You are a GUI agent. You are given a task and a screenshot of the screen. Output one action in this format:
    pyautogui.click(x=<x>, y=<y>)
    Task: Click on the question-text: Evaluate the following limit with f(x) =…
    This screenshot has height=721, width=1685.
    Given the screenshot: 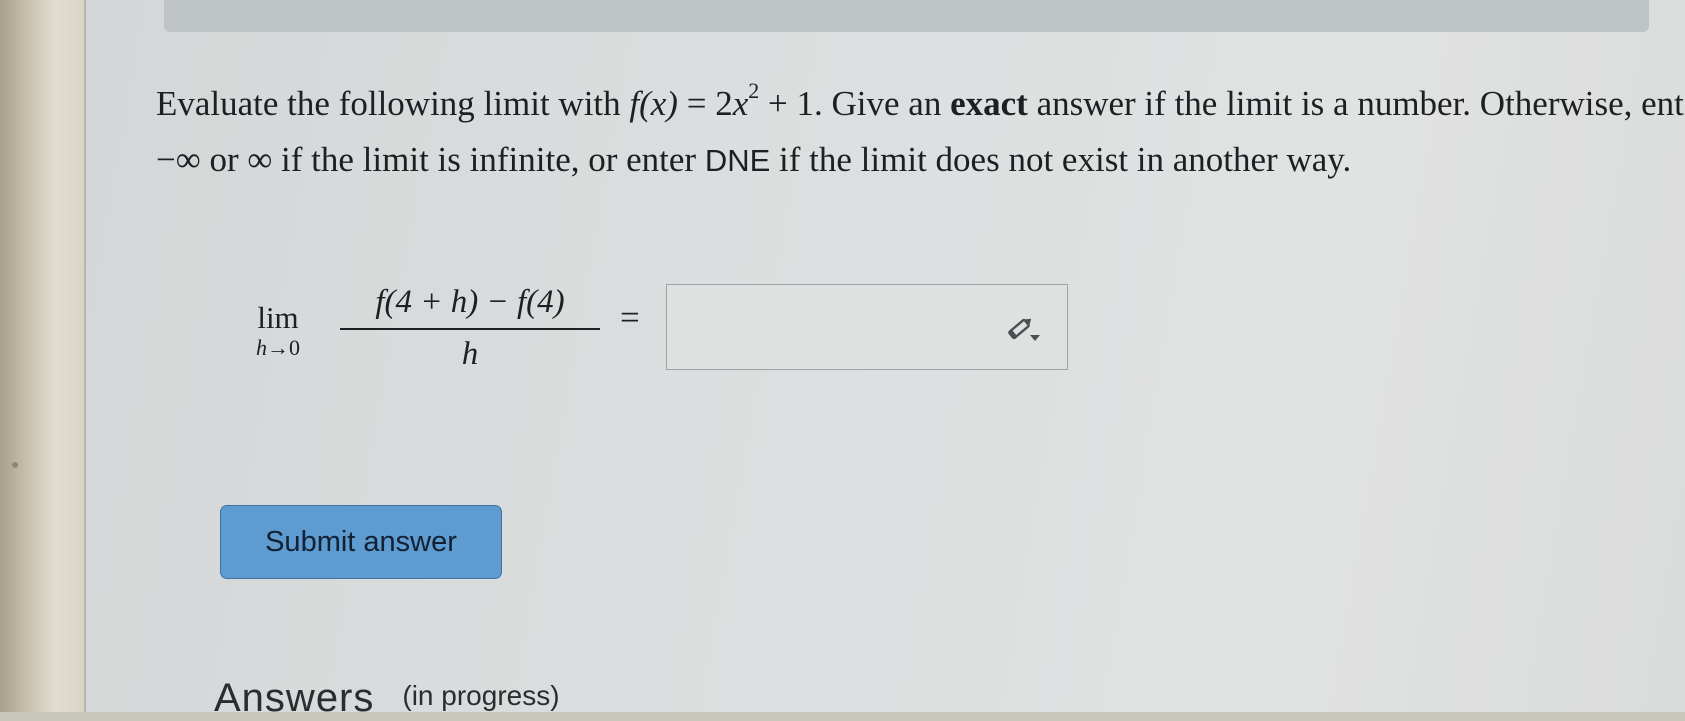 What is the action you would take?
    pyautogui.click(x=920, y=132)
    